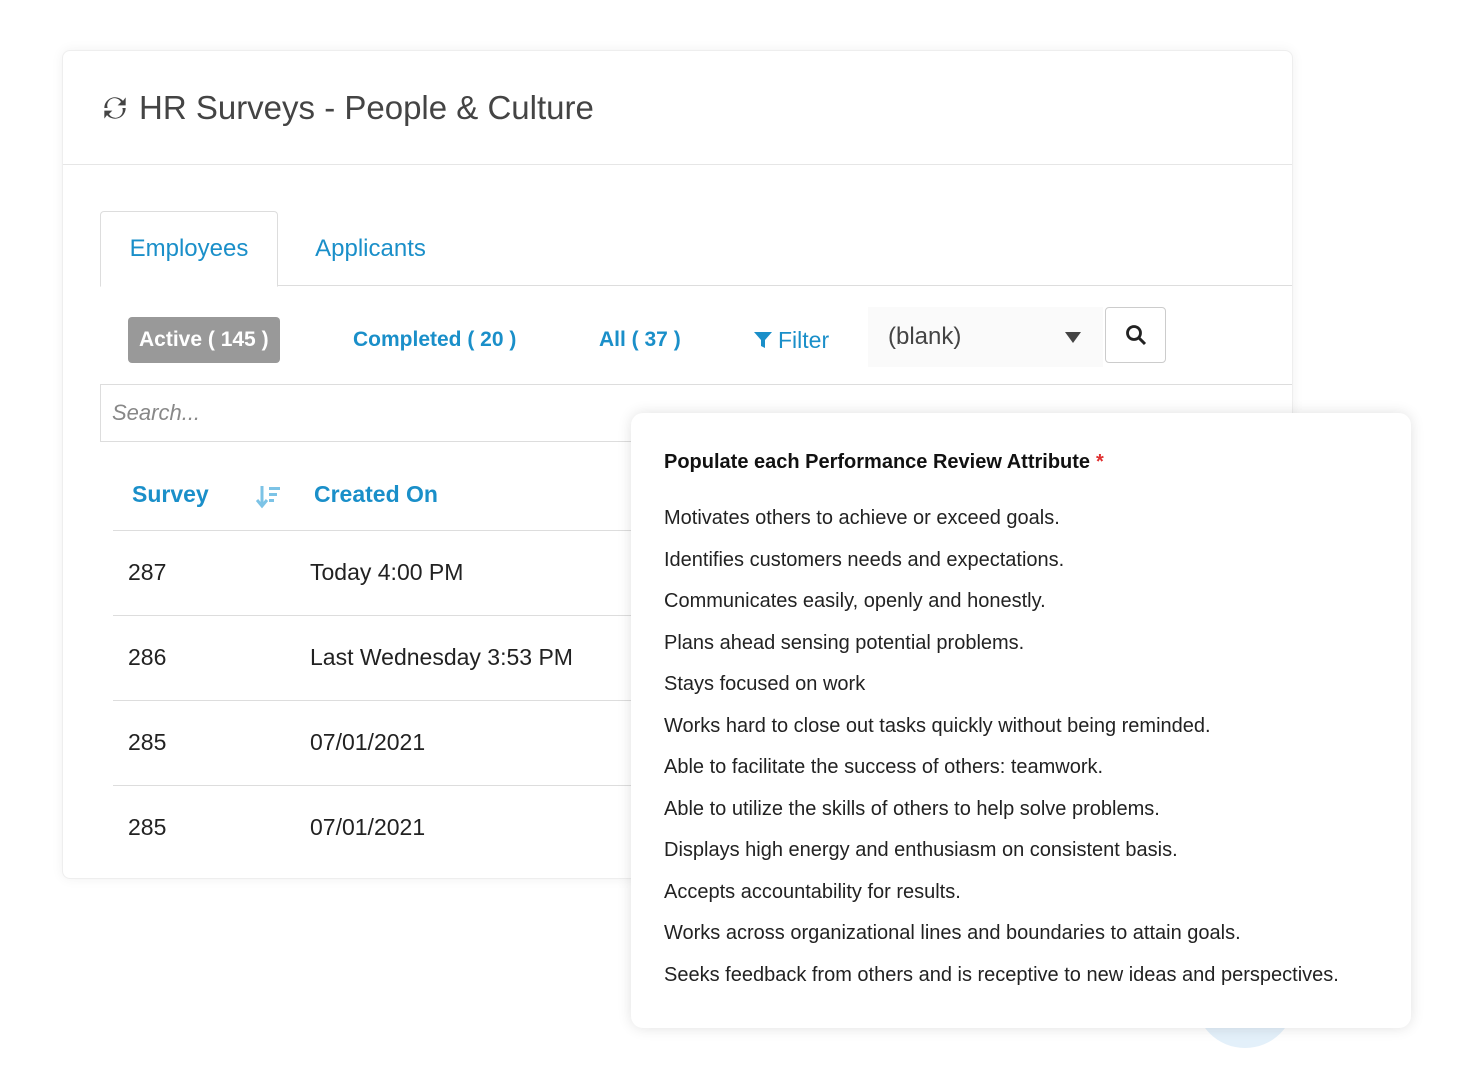  What do you see at coordinates (434, 340) in the screenshot?
I see `completed-filter-button: Completed ( 20 )` at bounding box center [434, 340].